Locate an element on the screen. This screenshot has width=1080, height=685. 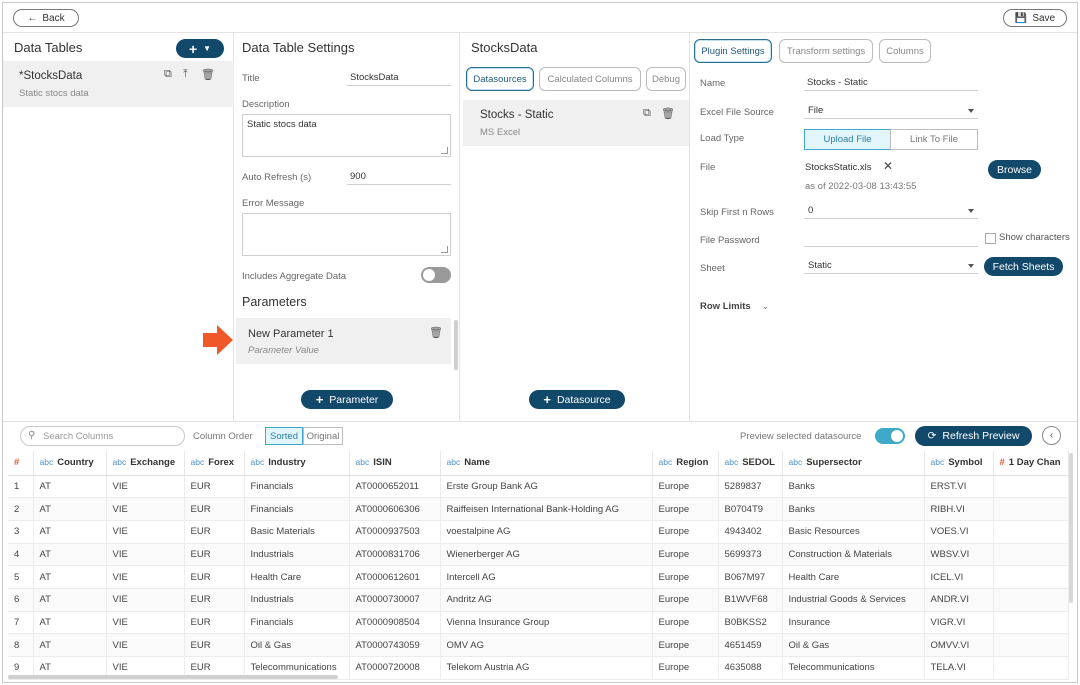
chevron-down-icon: ▼ is located at coordinates (207, 48).